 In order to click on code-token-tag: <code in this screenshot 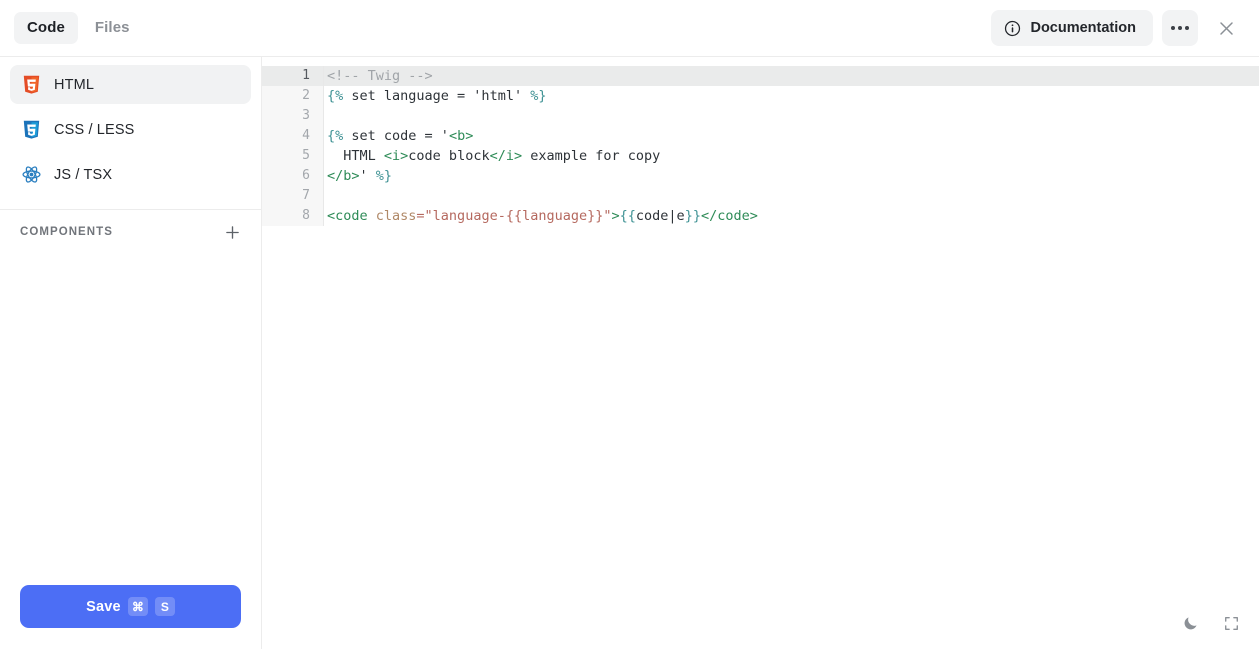, I will do `click(347, 216)`.